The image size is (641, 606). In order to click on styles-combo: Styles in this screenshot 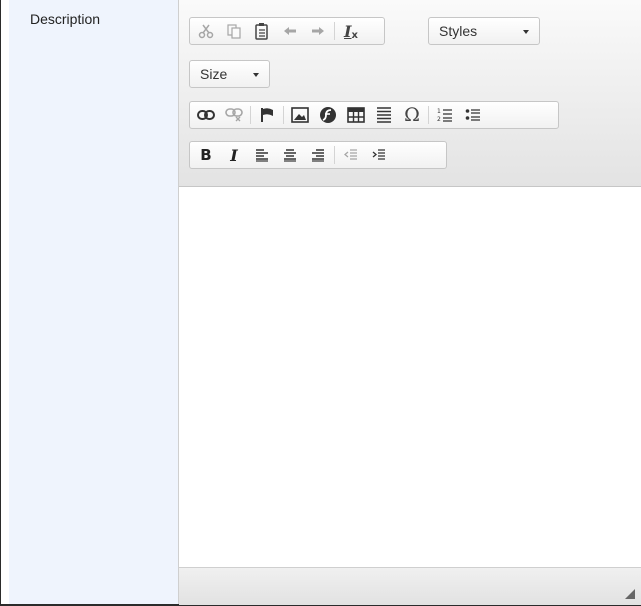, I will do `click(484, 31)`.